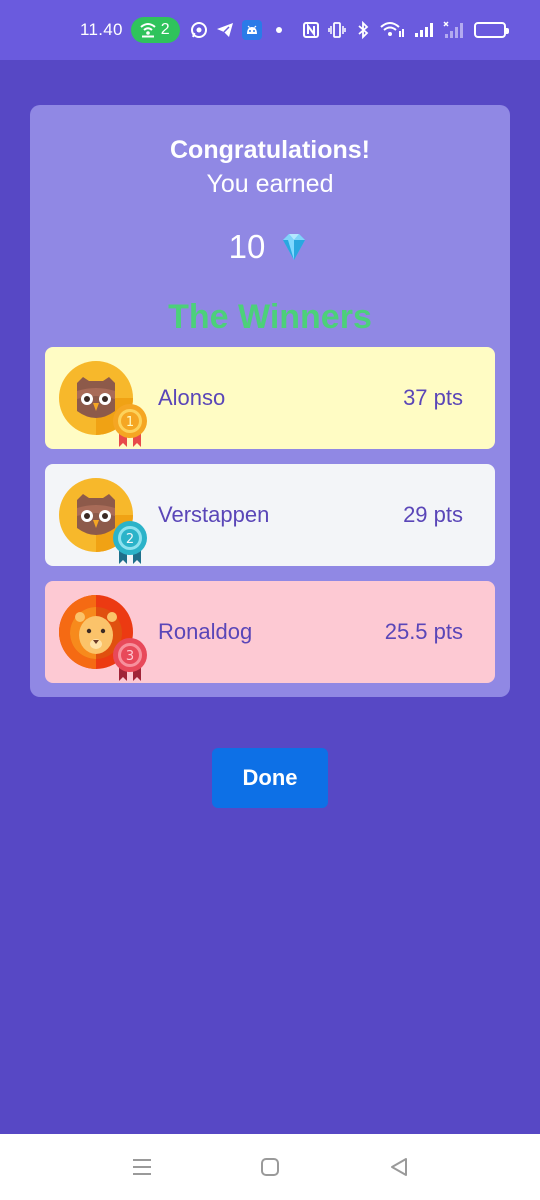 This screenshot has height=1200, width=540. I want to click on system-nav-bar, so click(270, 1167).